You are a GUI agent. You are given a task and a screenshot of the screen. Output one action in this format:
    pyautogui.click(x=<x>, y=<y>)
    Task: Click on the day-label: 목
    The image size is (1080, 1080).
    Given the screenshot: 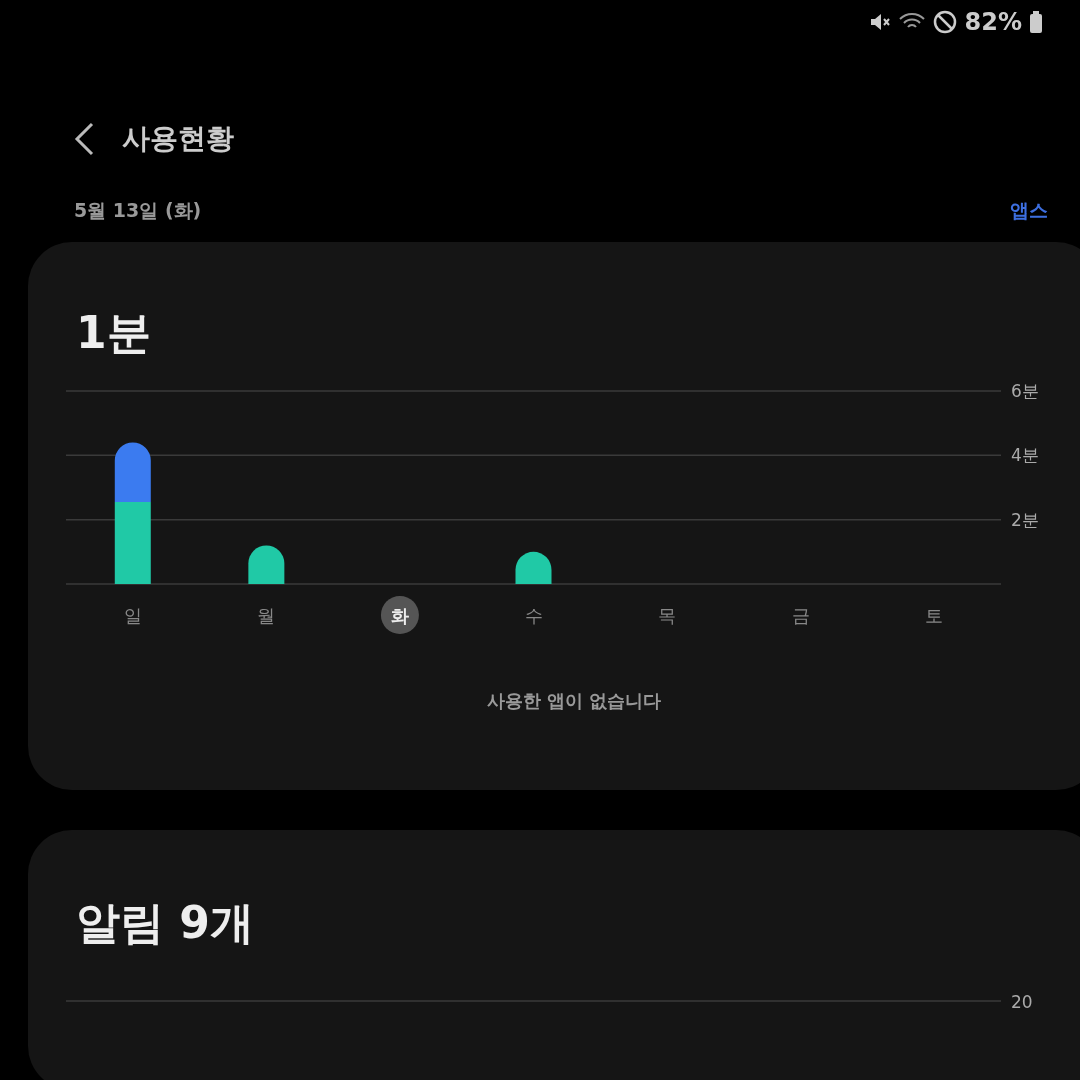 What is the action you would take?
    pyautogui.click(x=667, y=615)
    